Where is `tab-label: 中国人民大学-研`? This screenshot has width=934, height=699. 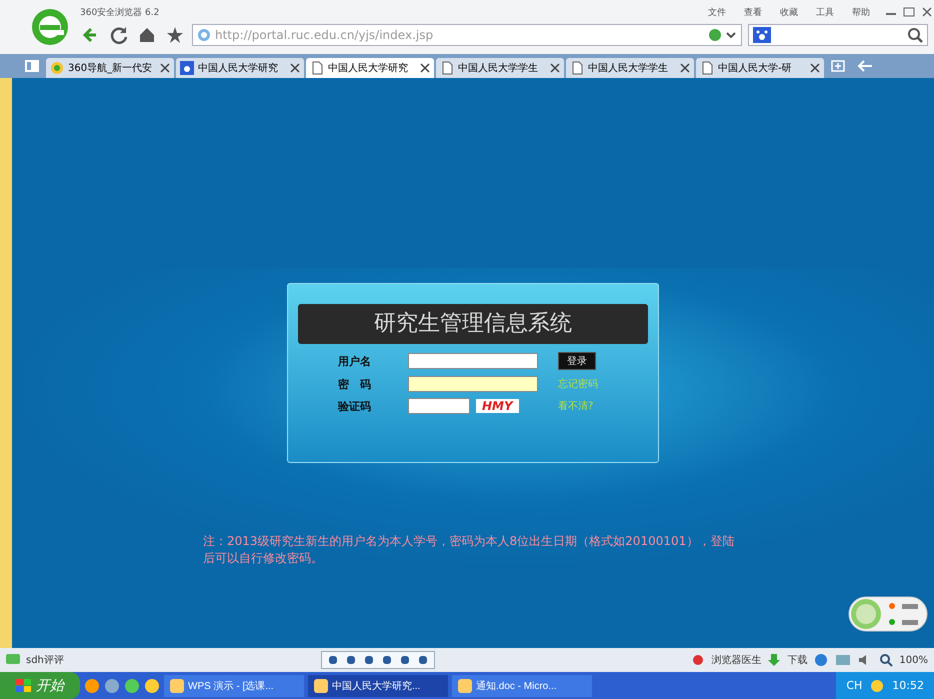 tab-label: 中国人民大学-研 is located at coordinates (755, 68).